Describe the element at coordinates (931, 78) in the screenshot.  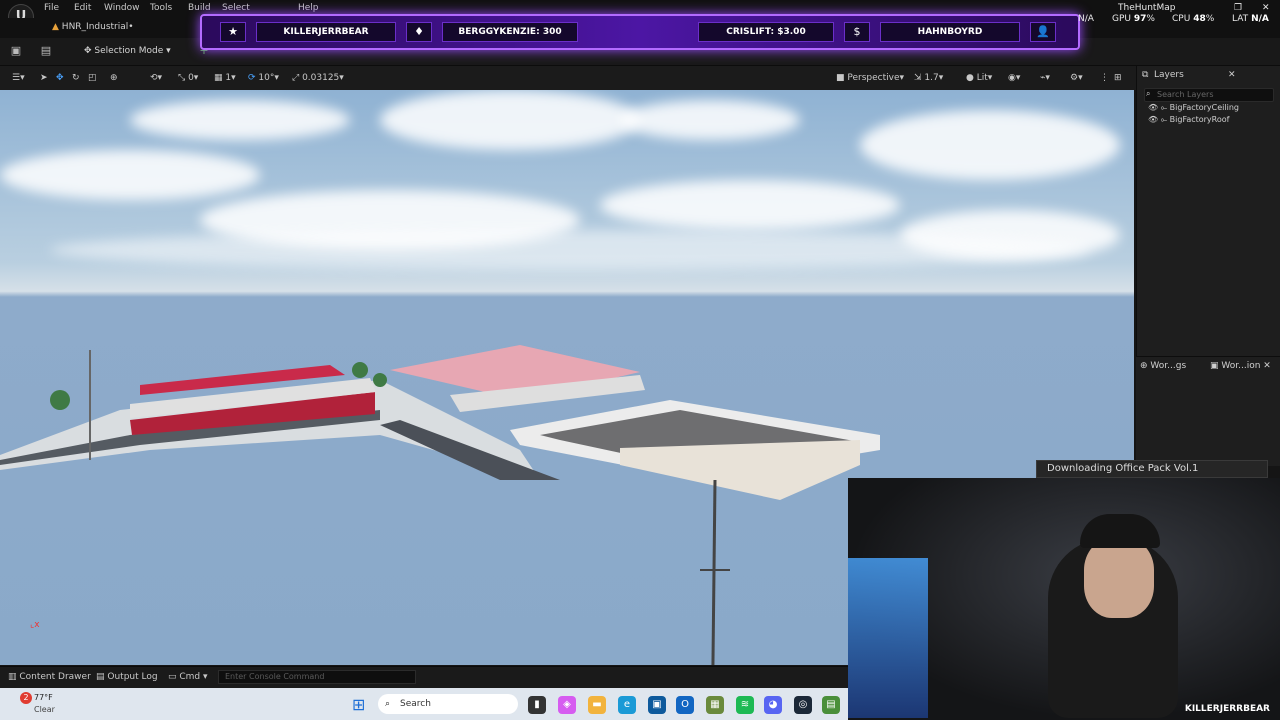
I see `camera-speed-value: 1.7` at that location.